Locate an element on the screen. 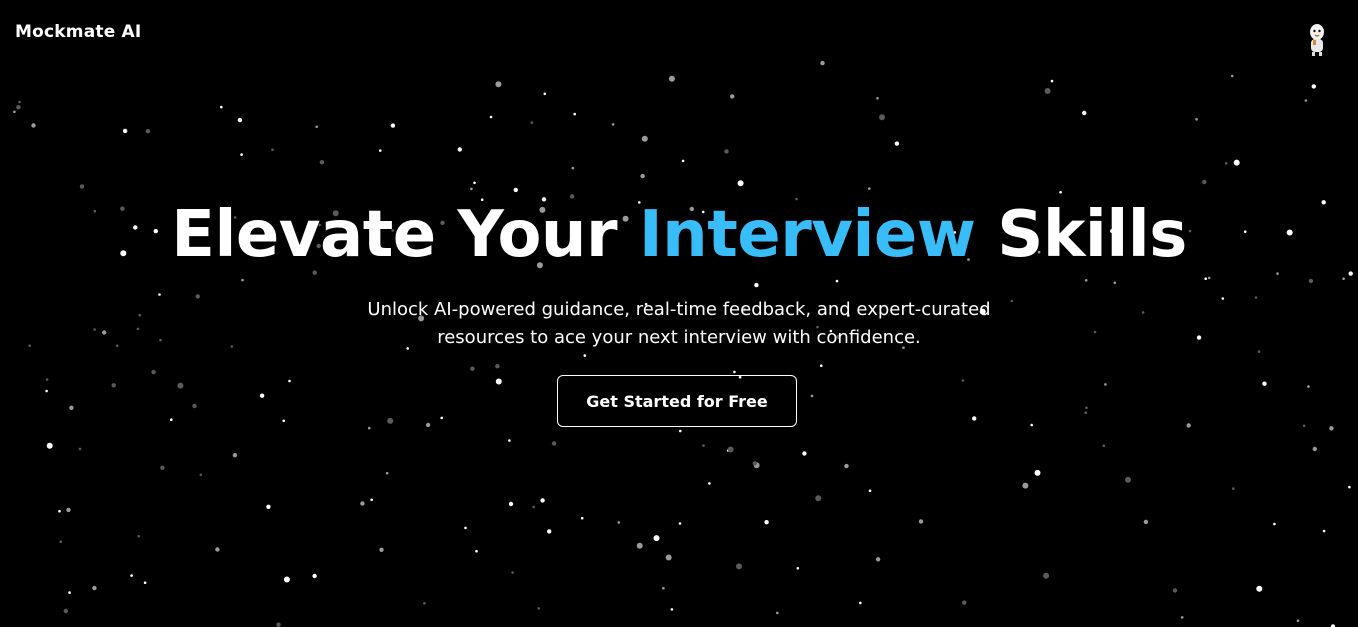 This screenshot has width=1358, height=627. hero-title: Elevate Your Interview Skills is located at coordinates (679, 235).